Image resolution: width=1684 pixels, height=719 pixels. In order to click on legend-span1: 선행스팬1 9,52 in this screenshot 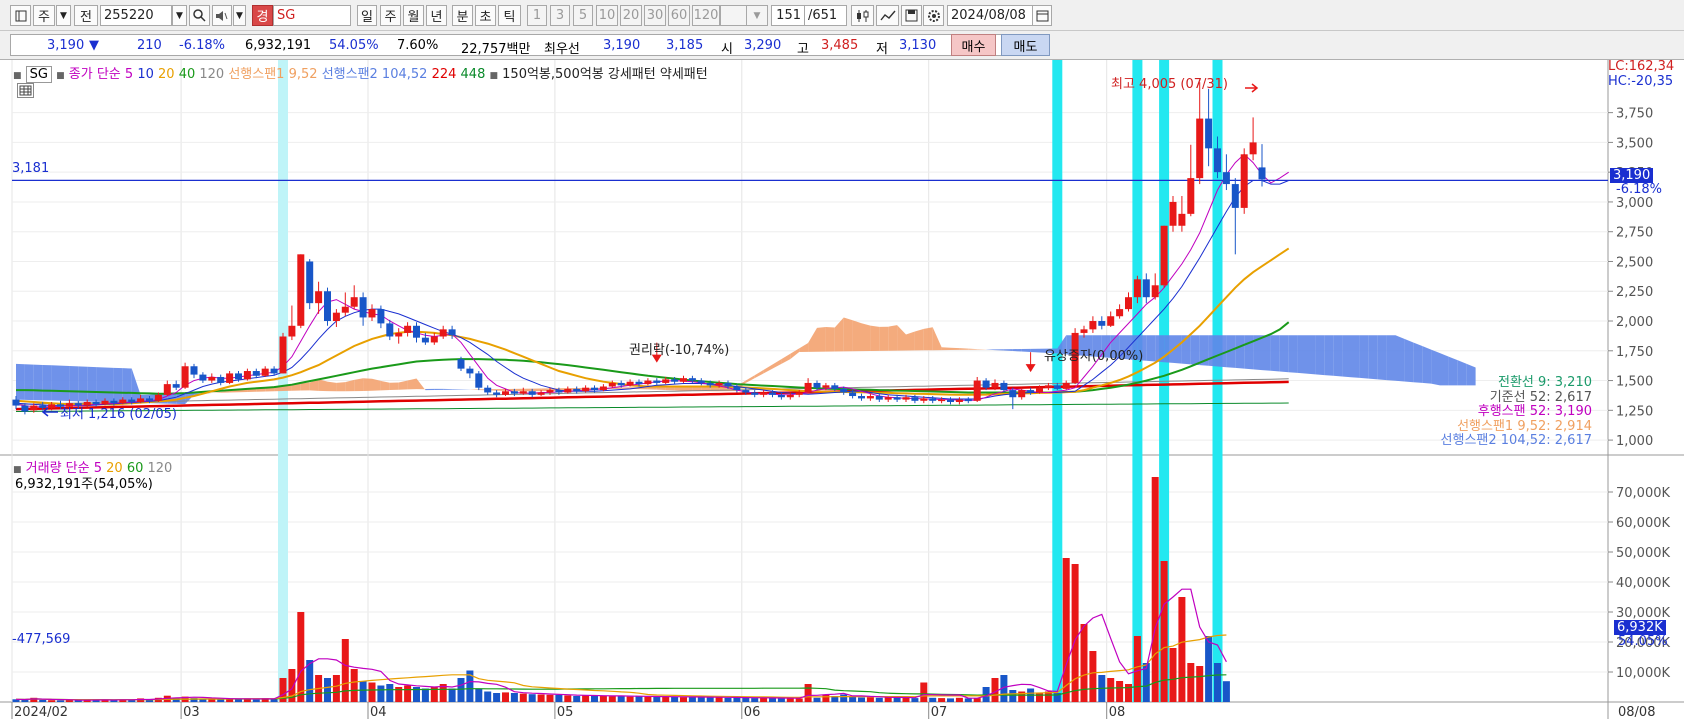, I will do `click(272, 74)`.